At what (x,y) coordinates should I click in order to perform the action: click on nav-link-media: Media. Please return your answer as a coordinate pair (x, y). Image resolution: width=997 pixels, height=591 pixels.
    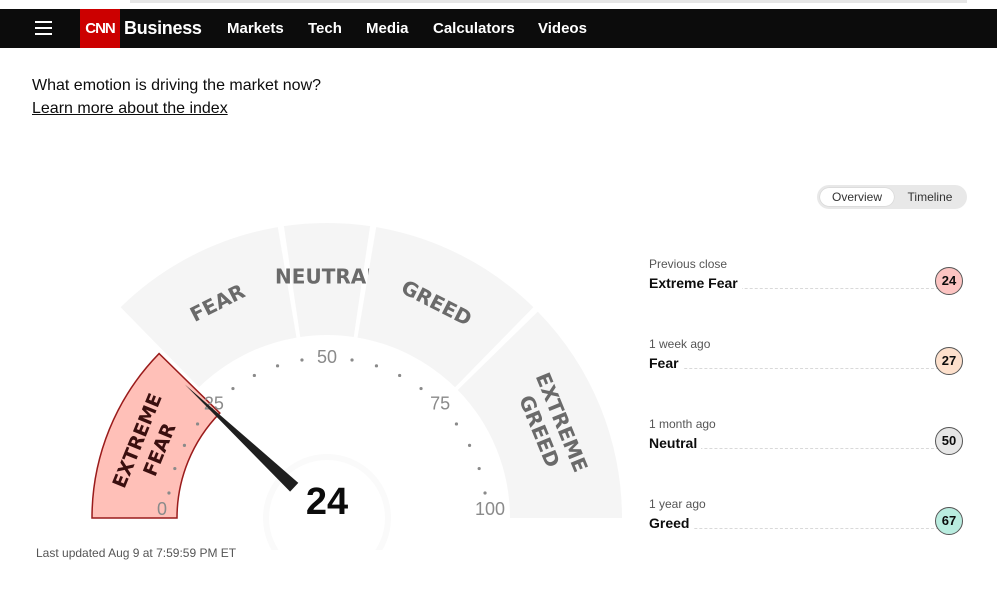
    Looking at the image, I should click on (387, 28).